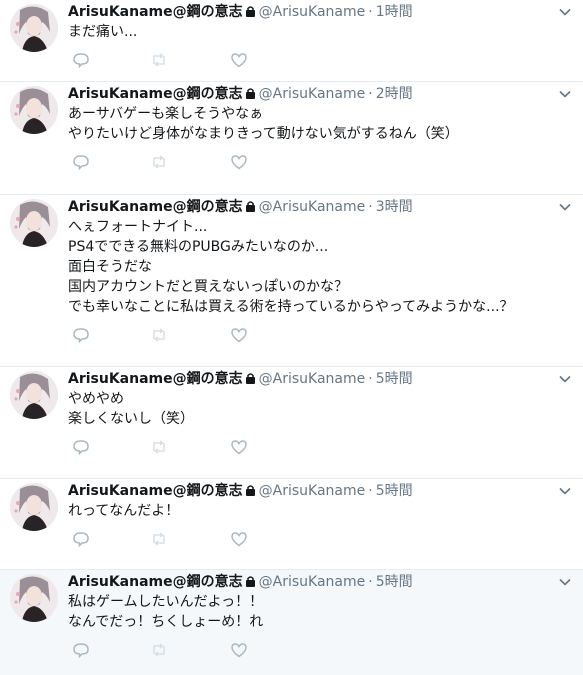 This screenshot has height=675, width=583. Describe the element at coordinates (110, 267) in the screenshot. I see `tweet-text-line: 面白そうだな` at that location.